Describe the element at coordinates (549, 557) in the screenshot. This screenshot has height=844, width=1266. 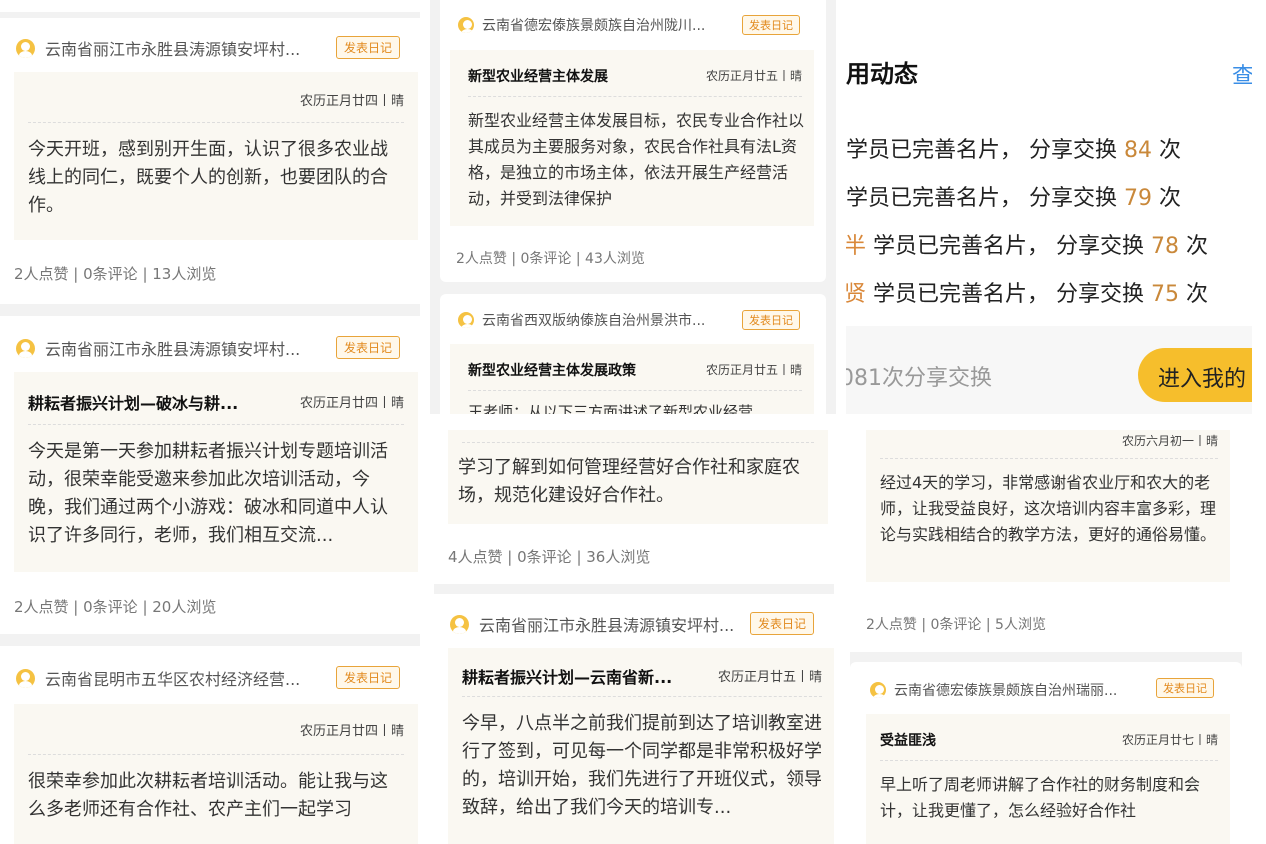
I see `diary-stats: 4人点赞 | 0条评论 | 36人浏览` at that location.